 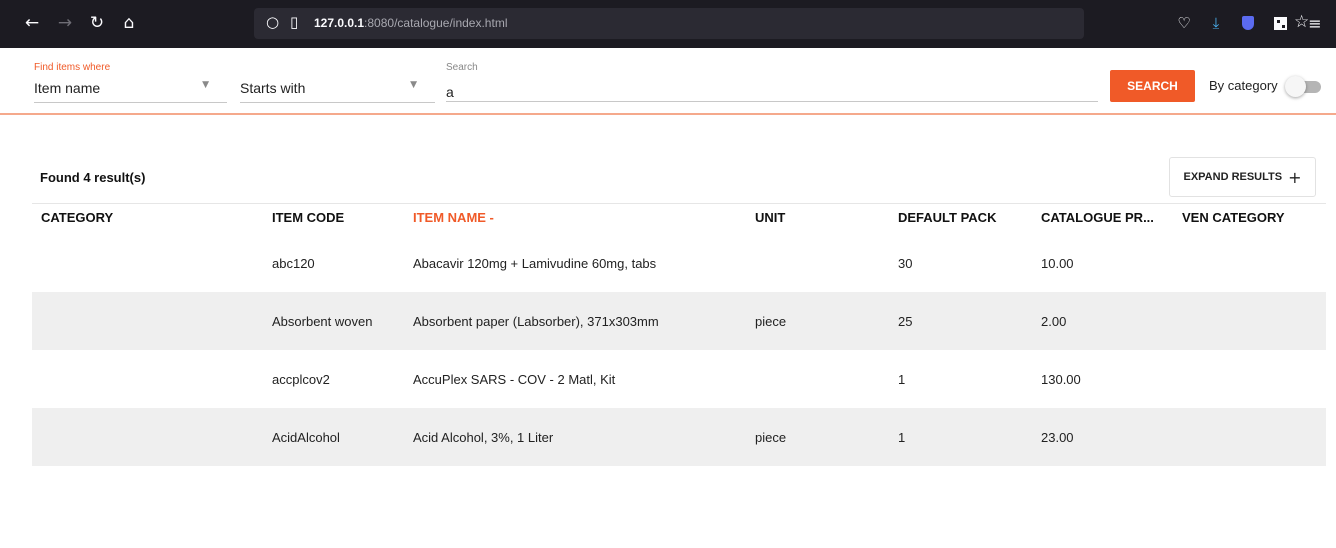 I want to click on url-host: 127.0.0.1, so click(x=339, y=23).